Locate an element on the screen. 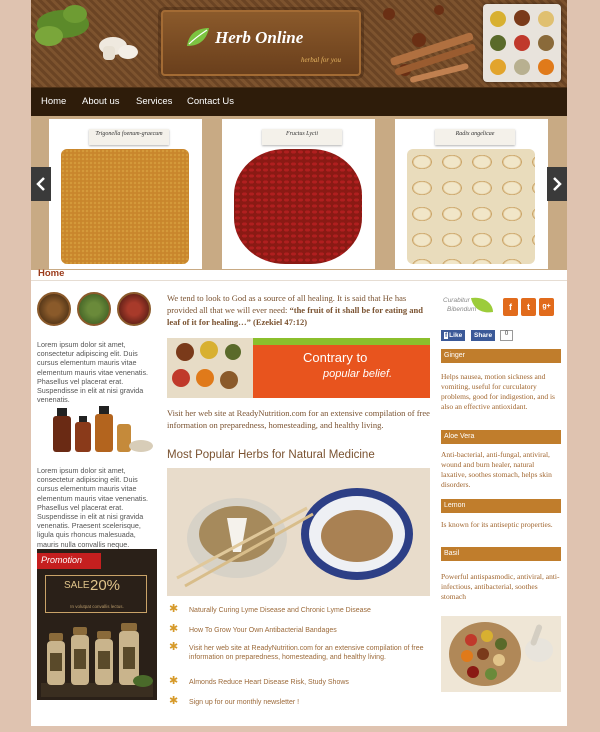 The height and width of the screenshot is (732, 600). slide-label: Radix angelicae is located at coordinates (475, 137).